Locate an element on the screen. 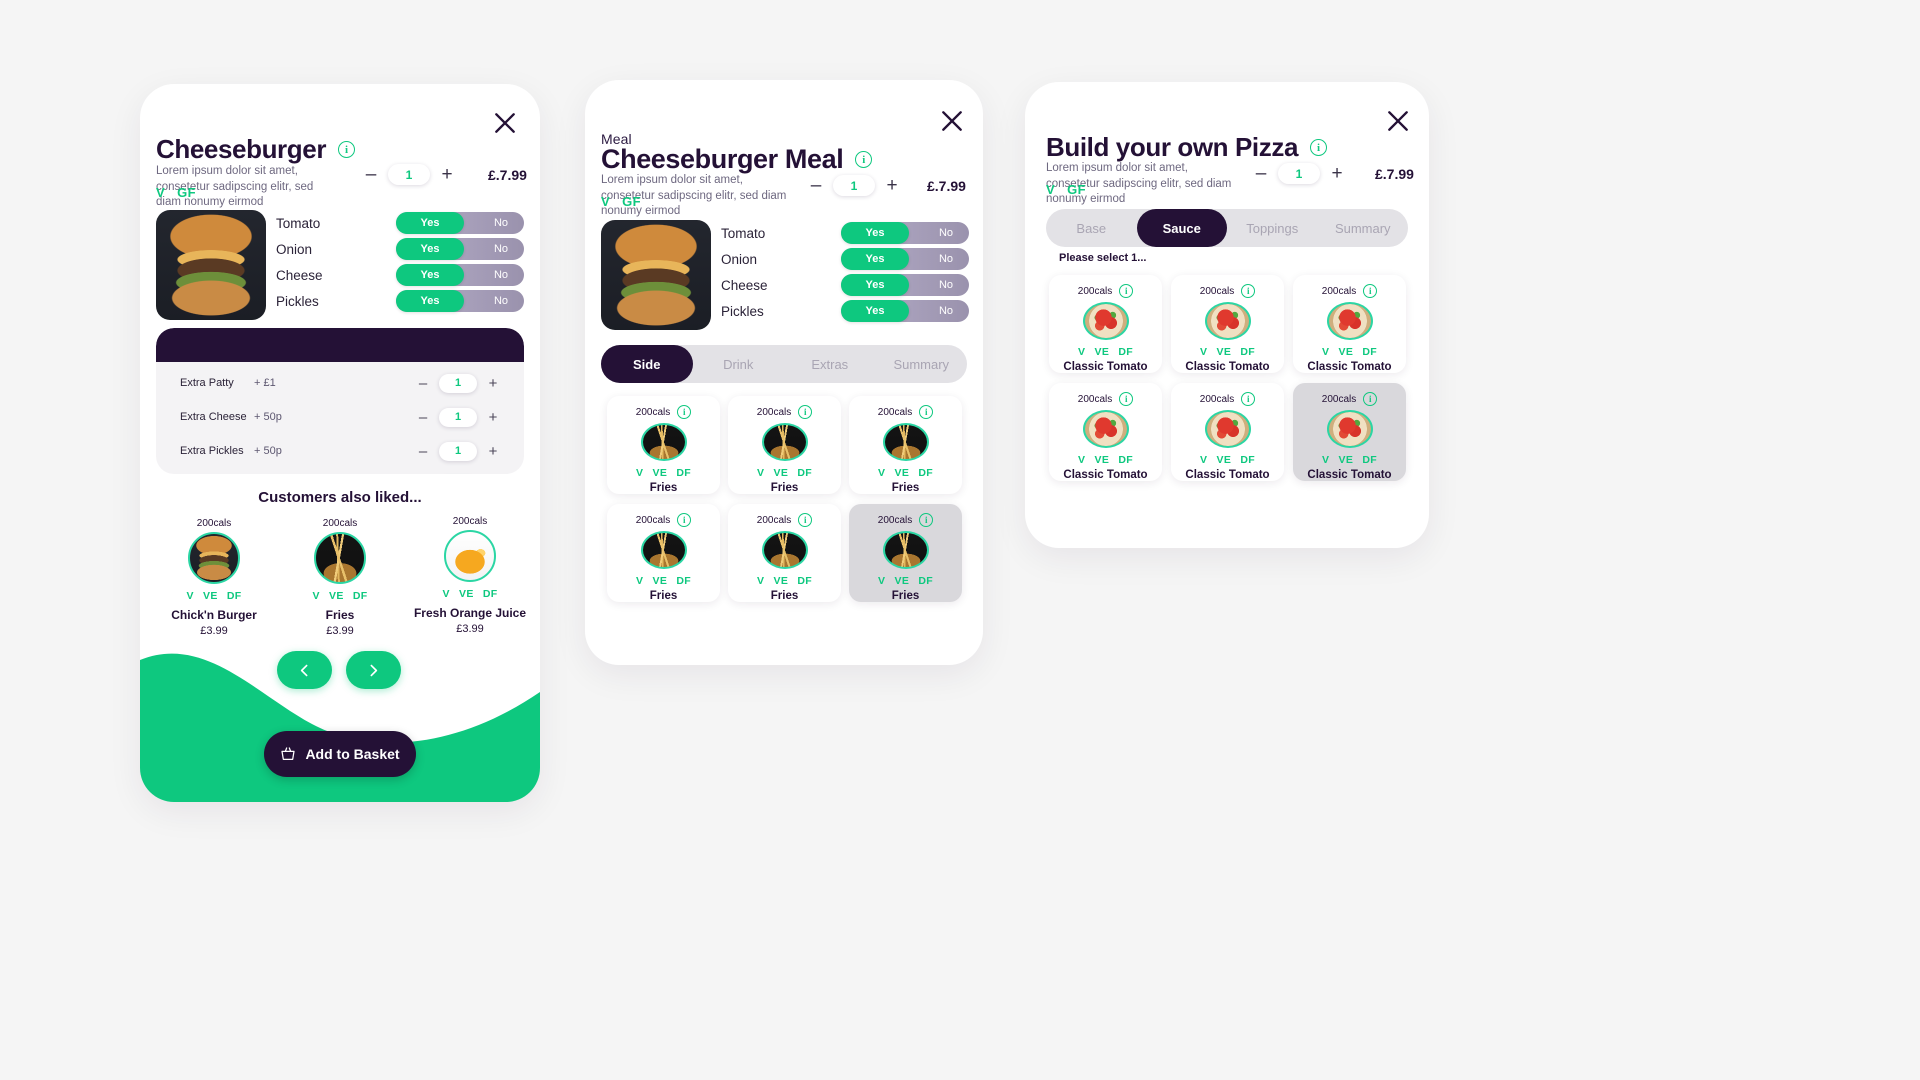 The width and height of the screenshot is (1920, 1080). option-row: Pickles No Yes is located at coordinates (845, 311).